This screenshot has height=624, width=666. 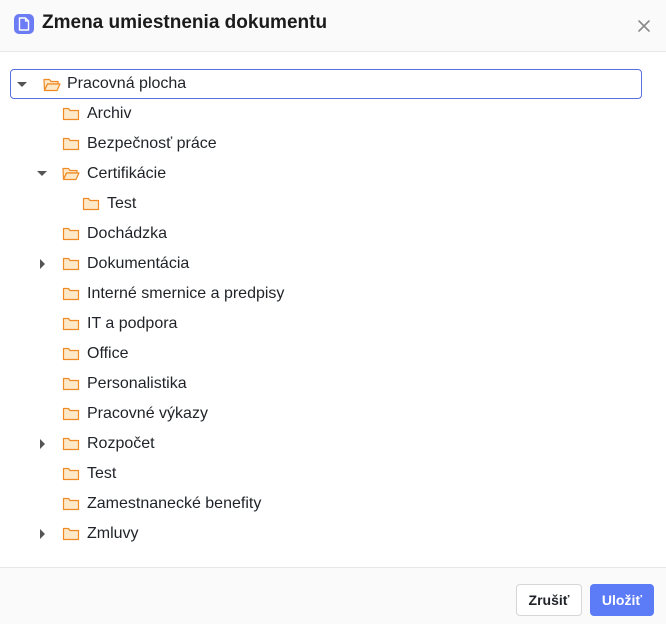 What do you see at coordinates (326, 324) in the screenshot?
I see `tree-item: IT a podpora` at bounding box center [326, 324].